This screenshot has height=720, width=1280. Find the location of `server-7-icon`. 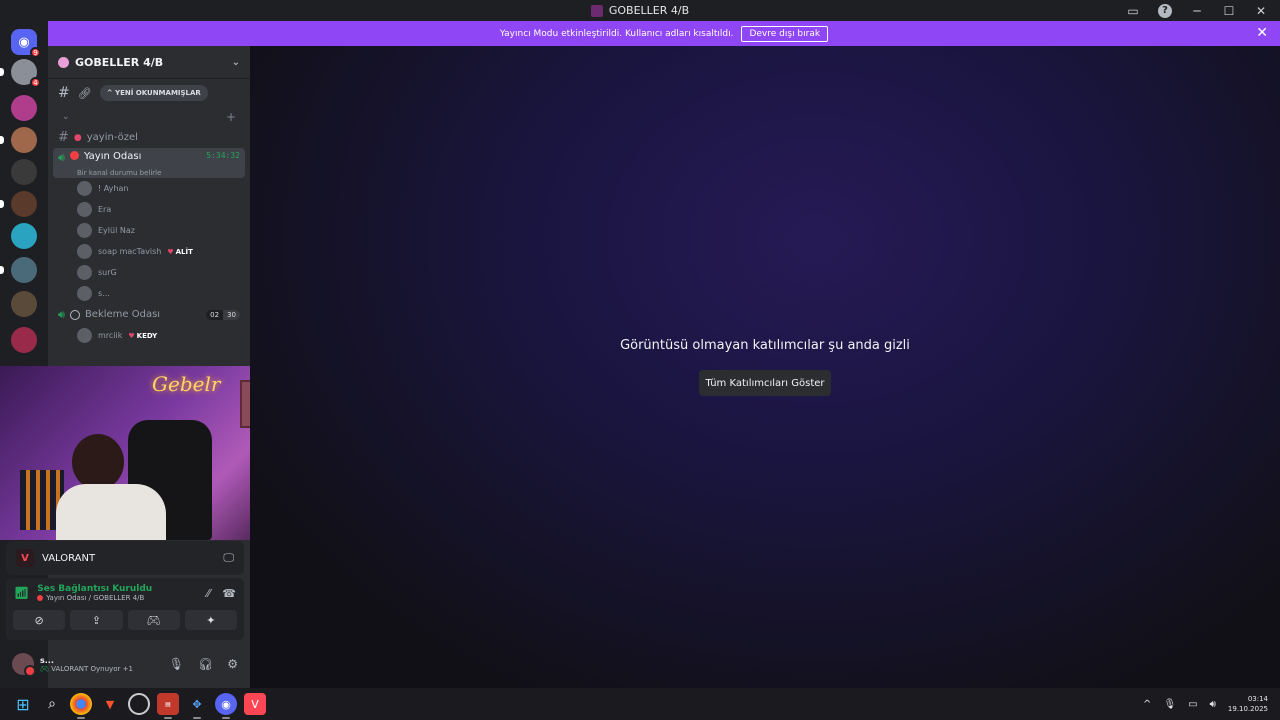

server-7-icon is located at coordinates (18, 270).